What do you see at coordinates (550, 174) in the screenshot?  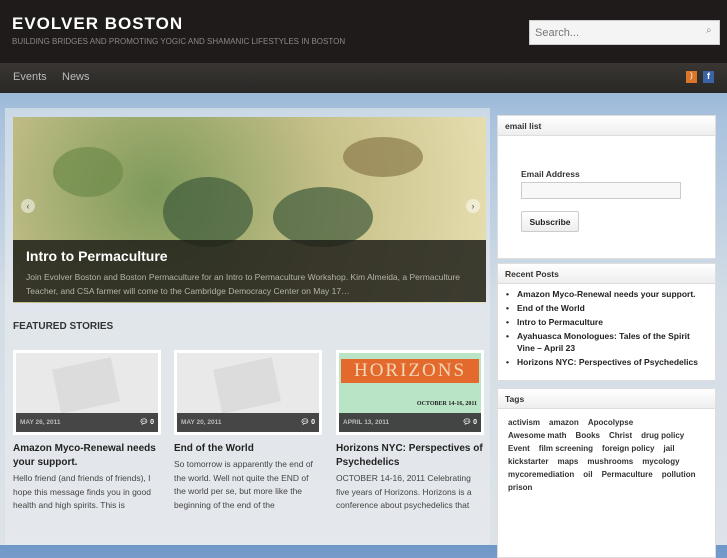 I see `email-label: Email Address` at bounding box center [550, 174].